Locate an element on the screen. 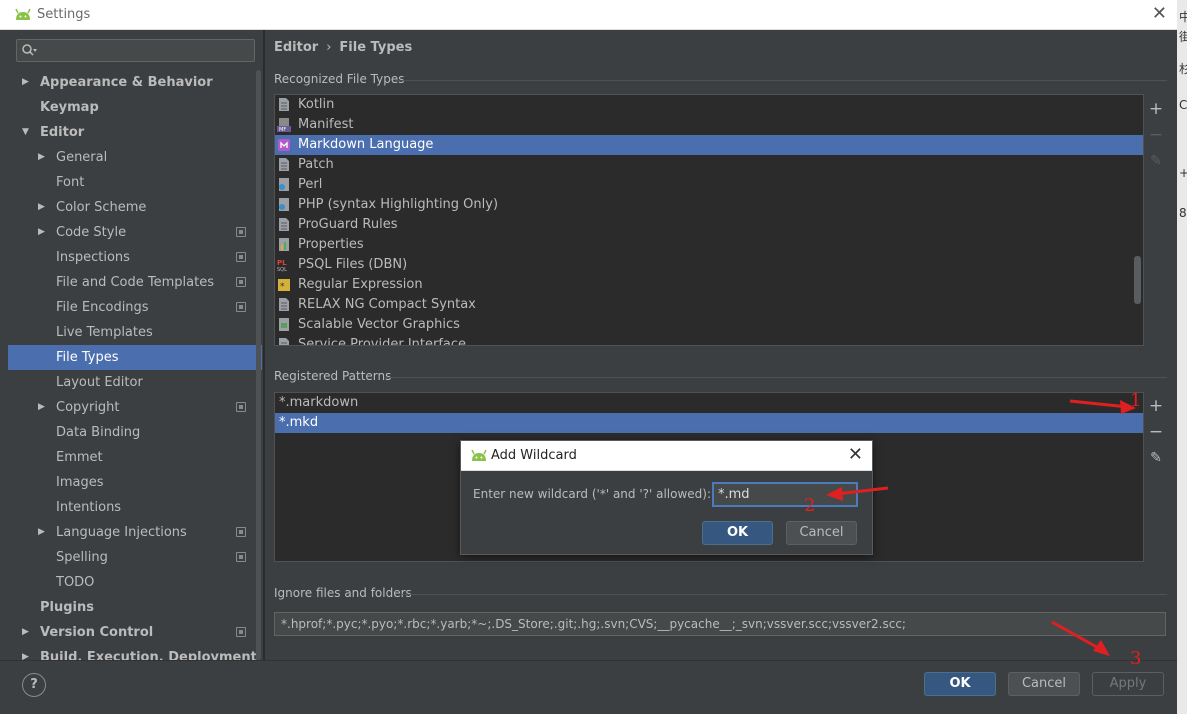 Image resolution: width=1187 pixels, height=714 pixels. sidebar-item-plugins: Plugins is located at coordinates (135, 607).